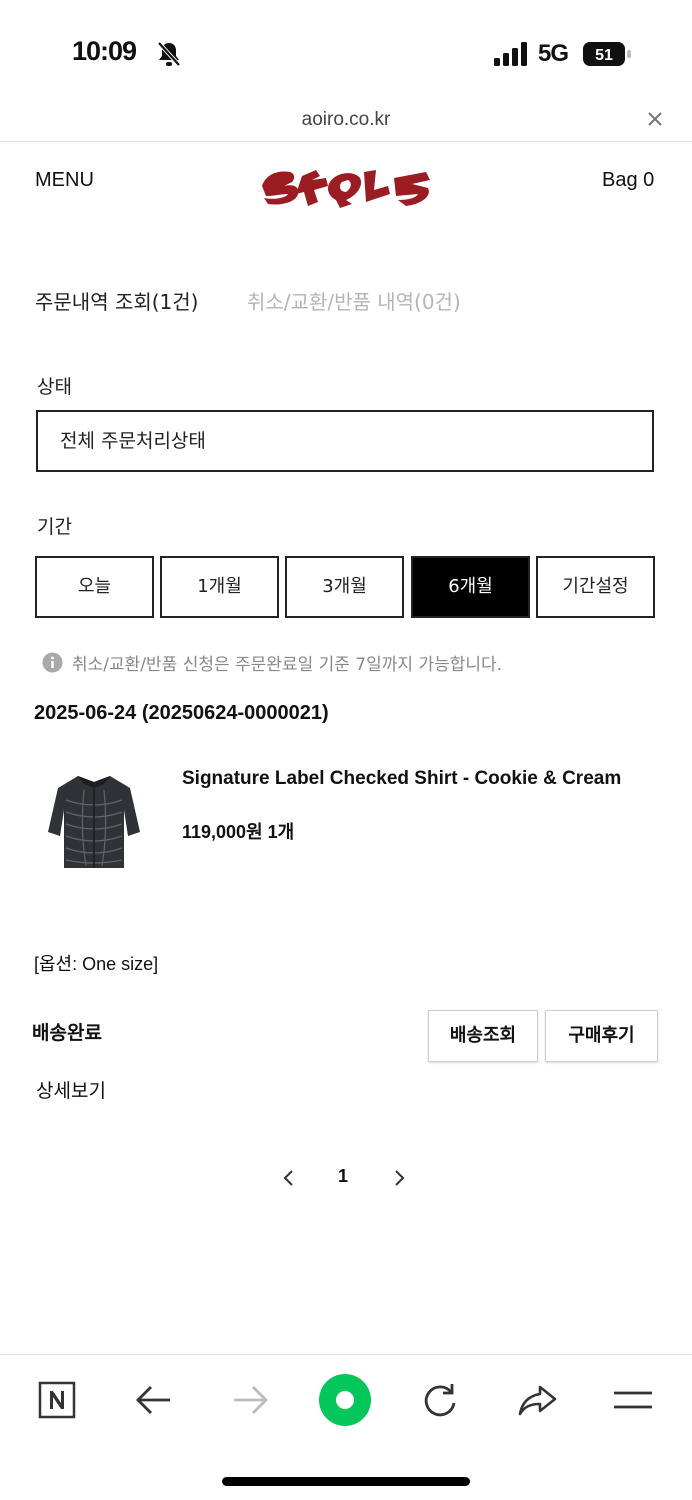 This screenshot has width=692, height=1500. What do you see at coordinates (289, 1178) in the screenshot?
I see `chevron-left-icon` at bounding box center [289, 1178].